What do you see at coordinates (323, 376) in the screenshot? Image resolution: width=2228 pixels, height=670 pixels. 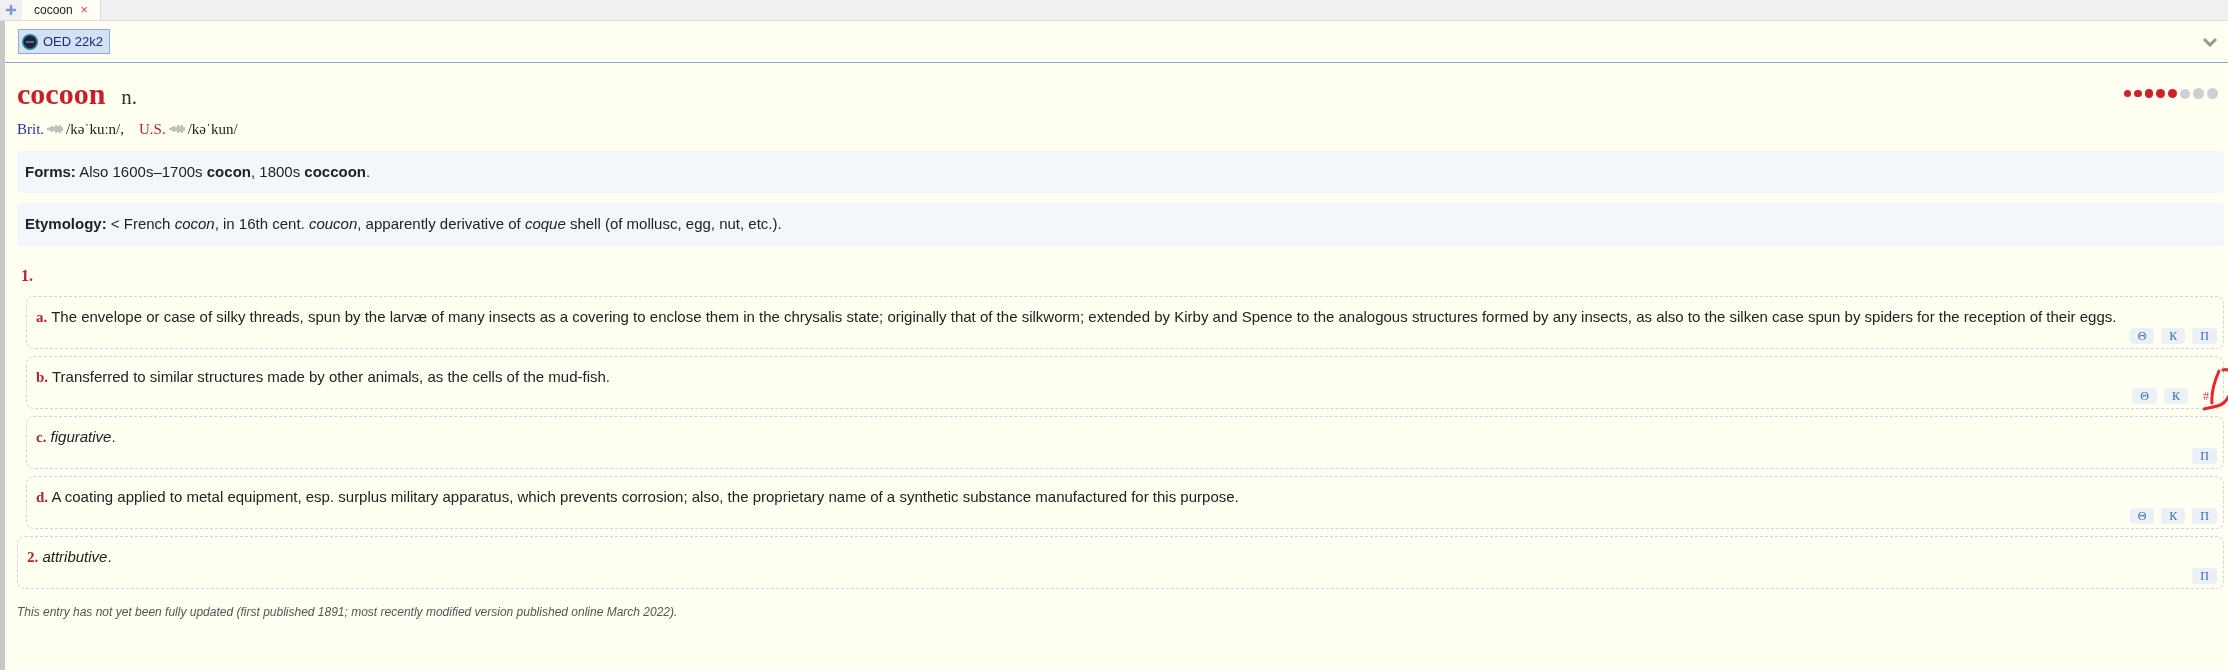 I see `definition-text: b. Transferred to similar structures made by other animals, as the cells of the mud-fish.` at bounding box center [323, 376].